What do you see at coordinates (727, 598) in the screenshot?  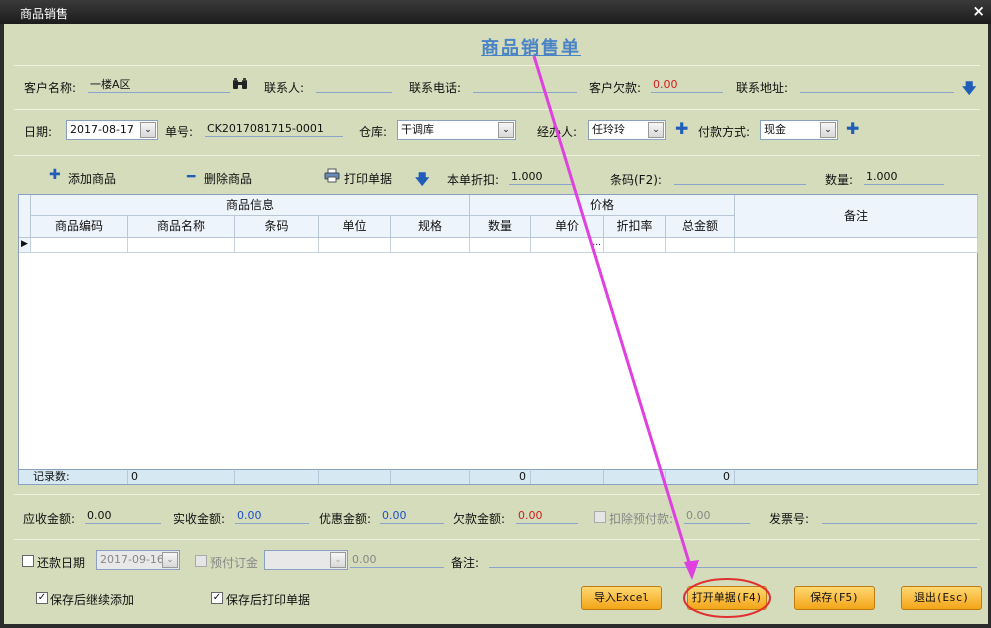 I see `annotation-circle` at bounding box center [727, 598].